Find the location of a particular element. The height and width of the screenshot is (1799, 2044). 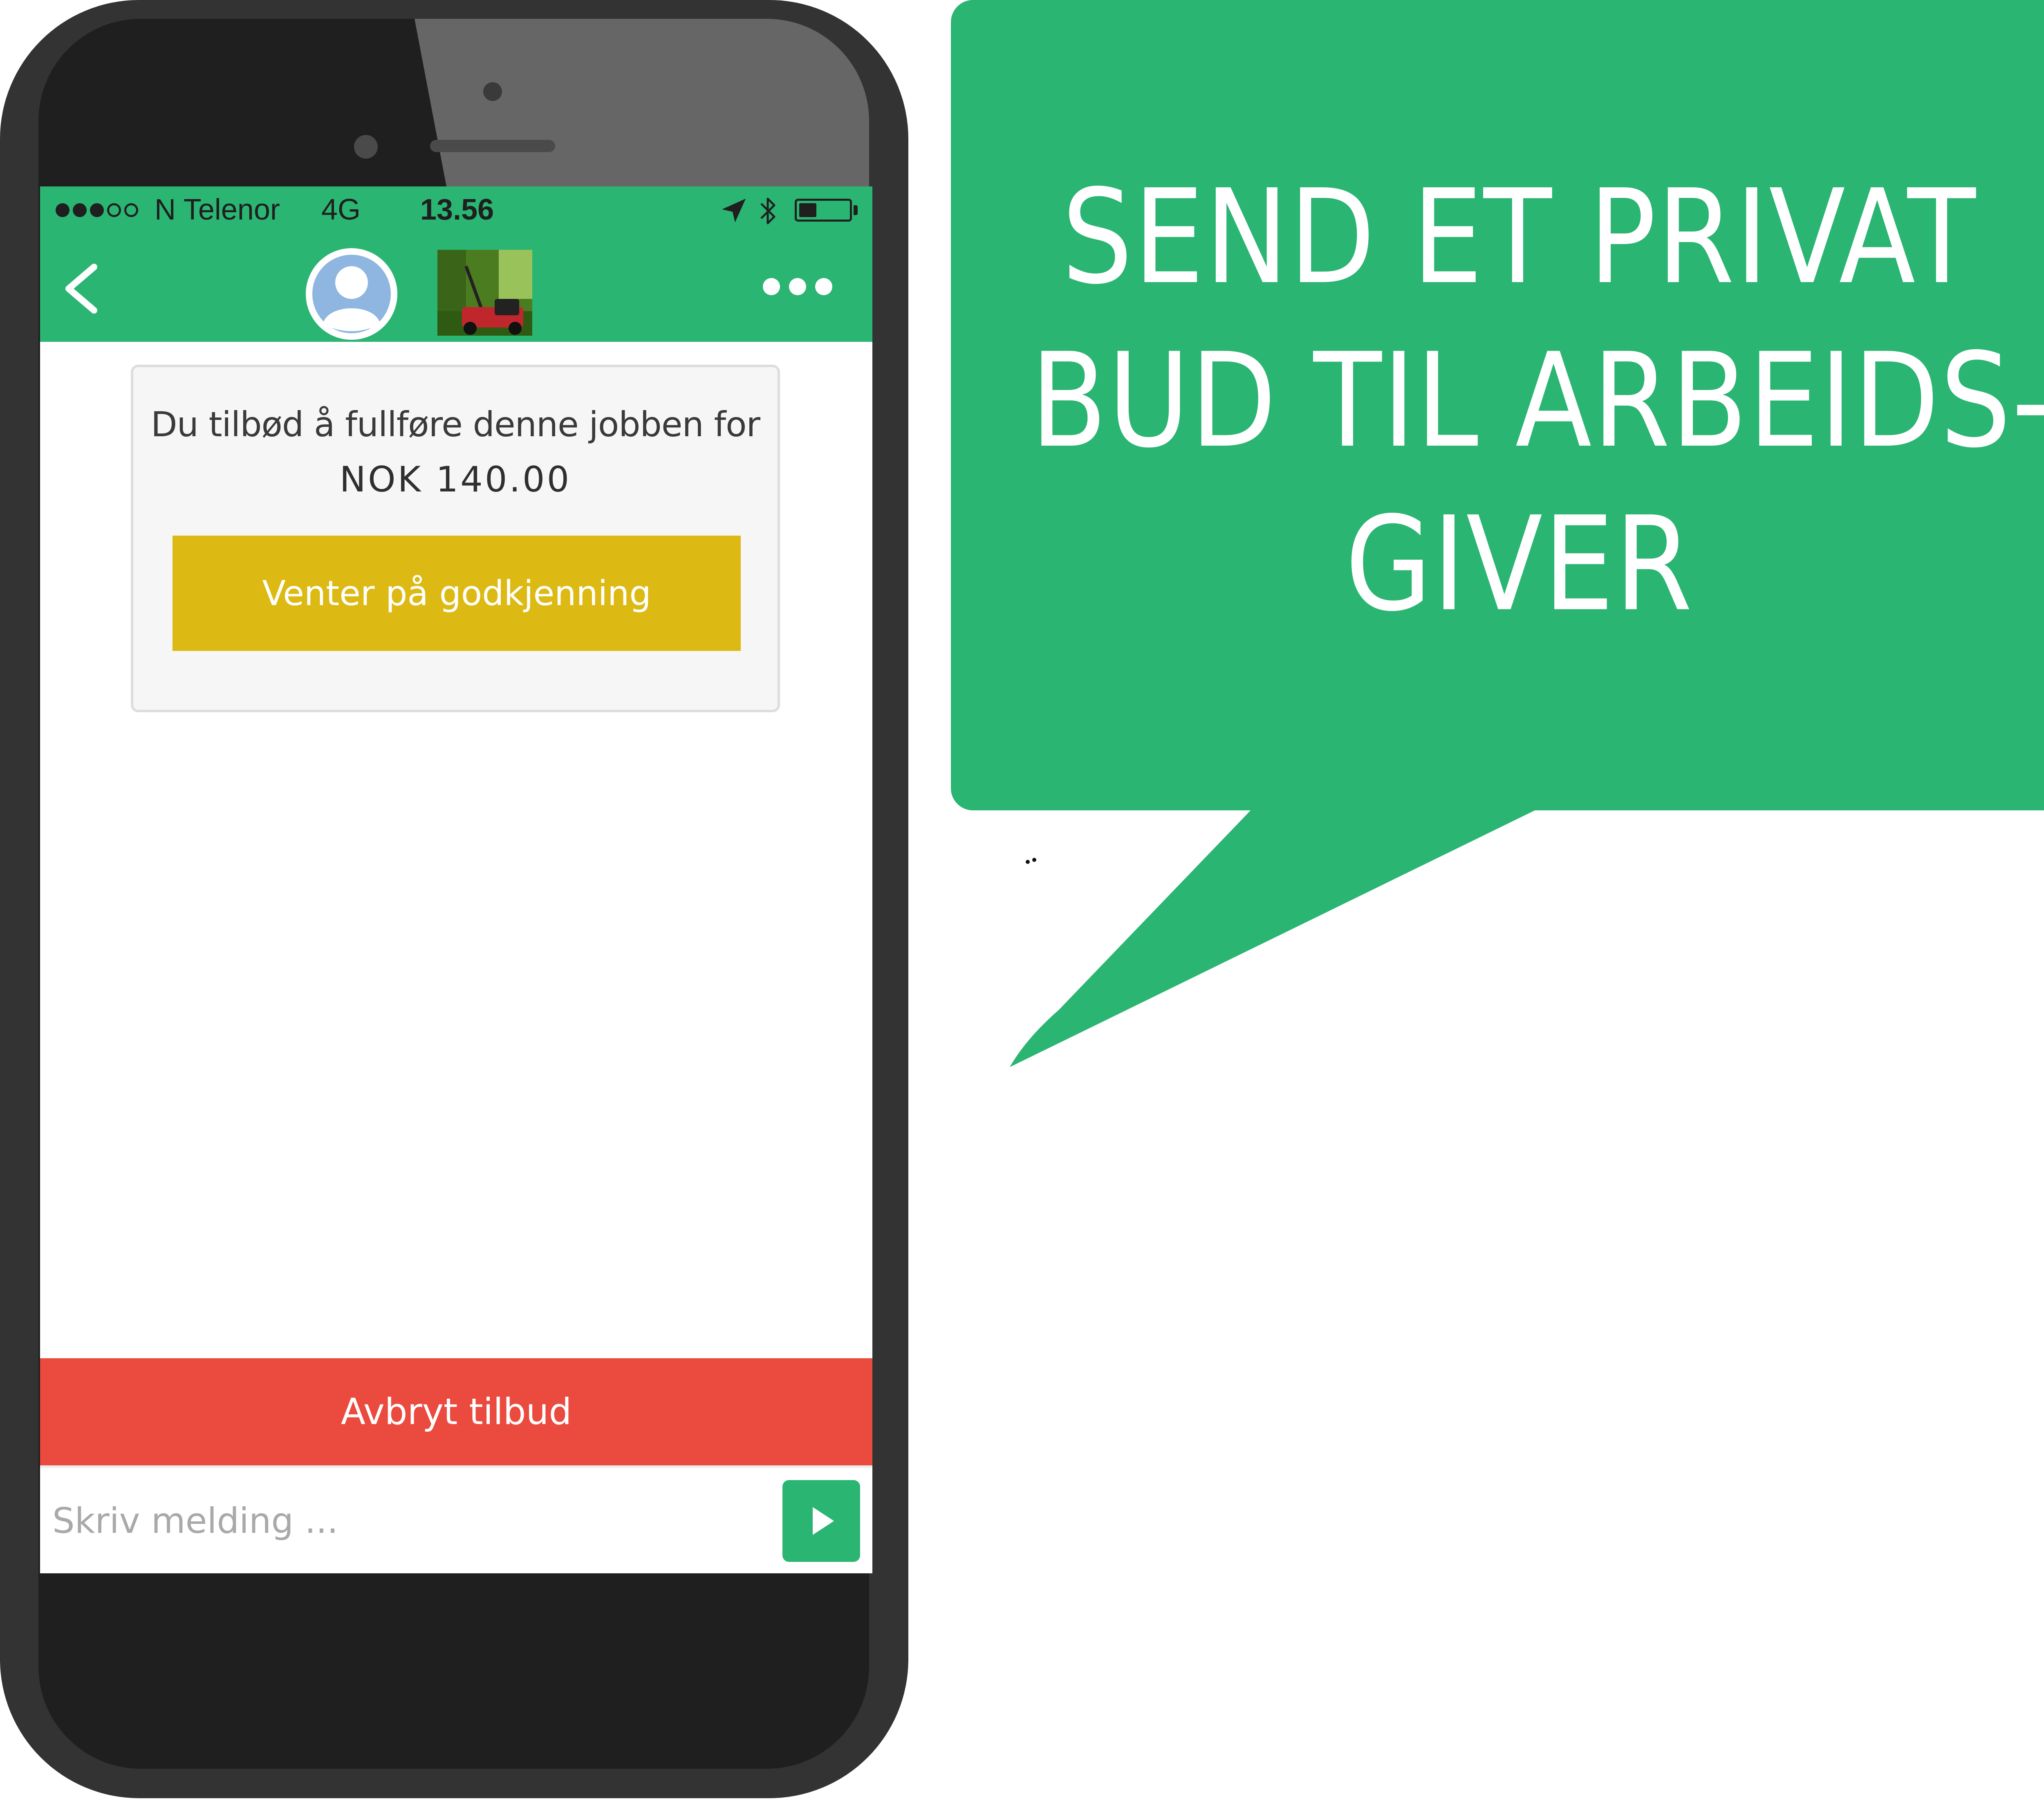

status-time: 13.56 is located at coordinates (457, 210).